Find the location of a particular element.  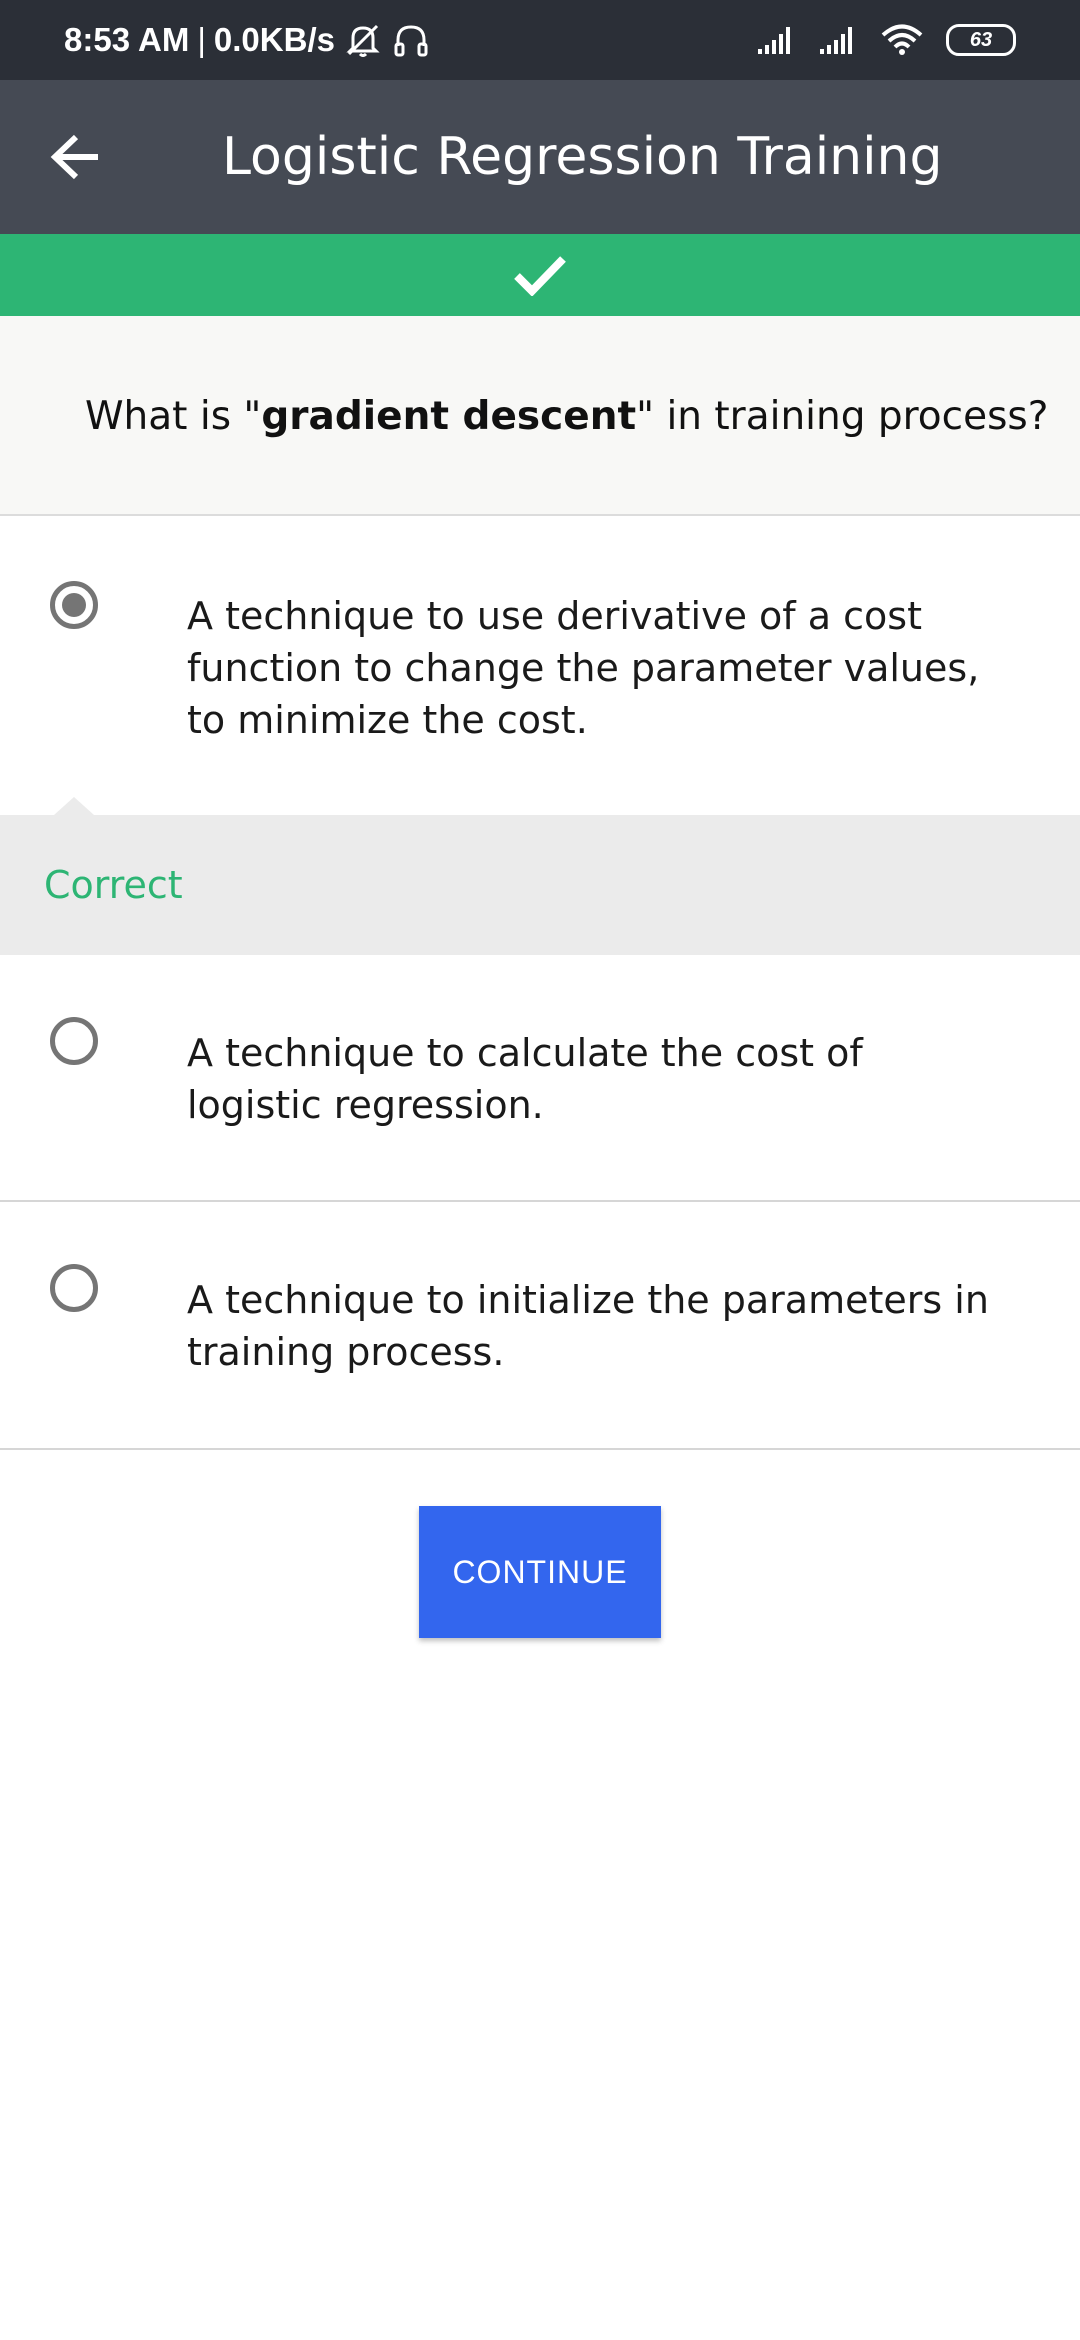

wifi-icon is located at coordinates (902, 39).